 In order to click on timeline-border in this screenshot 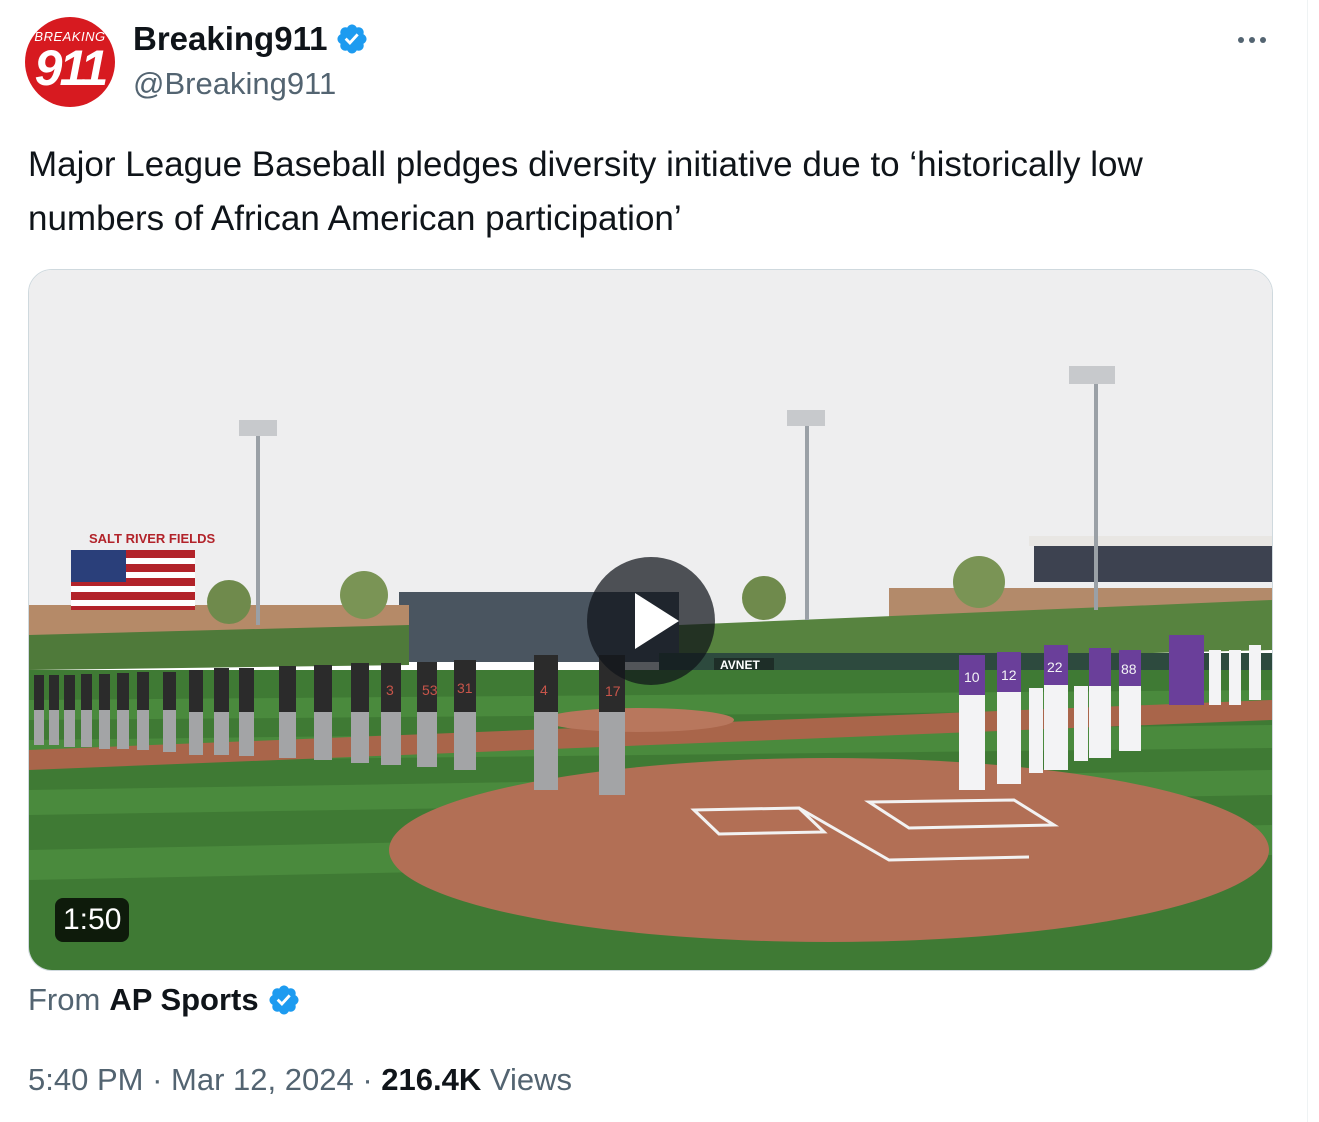, I will do `click(1307, 561)`.